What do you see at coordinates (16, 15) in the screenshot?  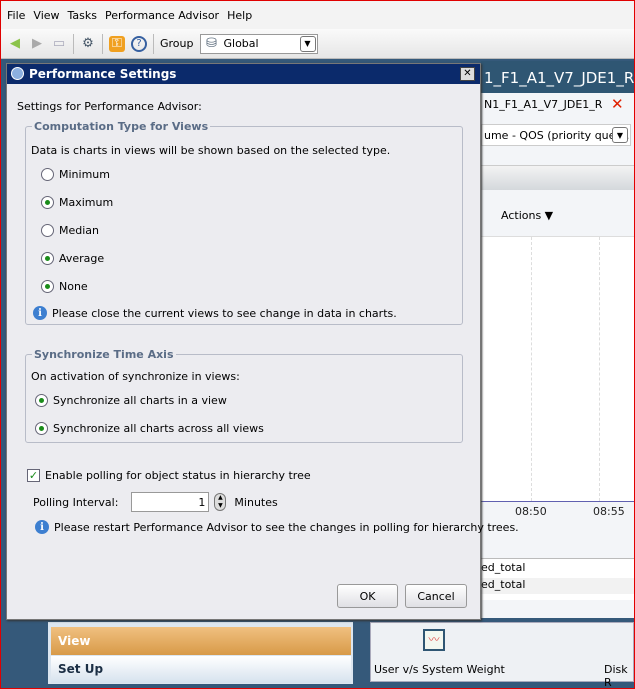 I see `menu-file: File` at bounding box center [16, 15].